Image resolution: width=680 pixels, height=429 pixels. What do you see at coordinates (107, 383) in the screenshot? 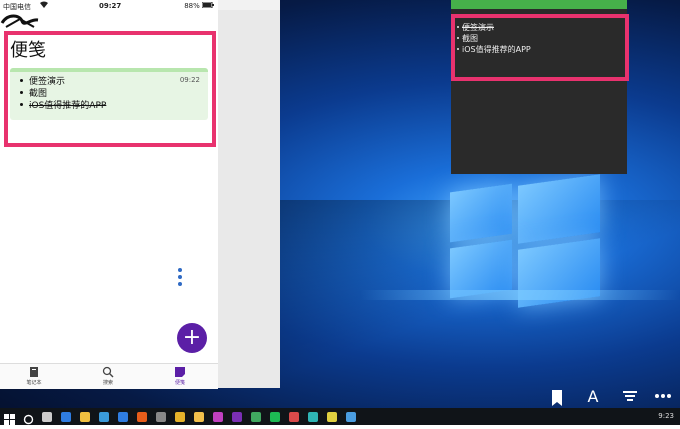
I see `tab-label: 搜索` at bounding box center [107, 383].